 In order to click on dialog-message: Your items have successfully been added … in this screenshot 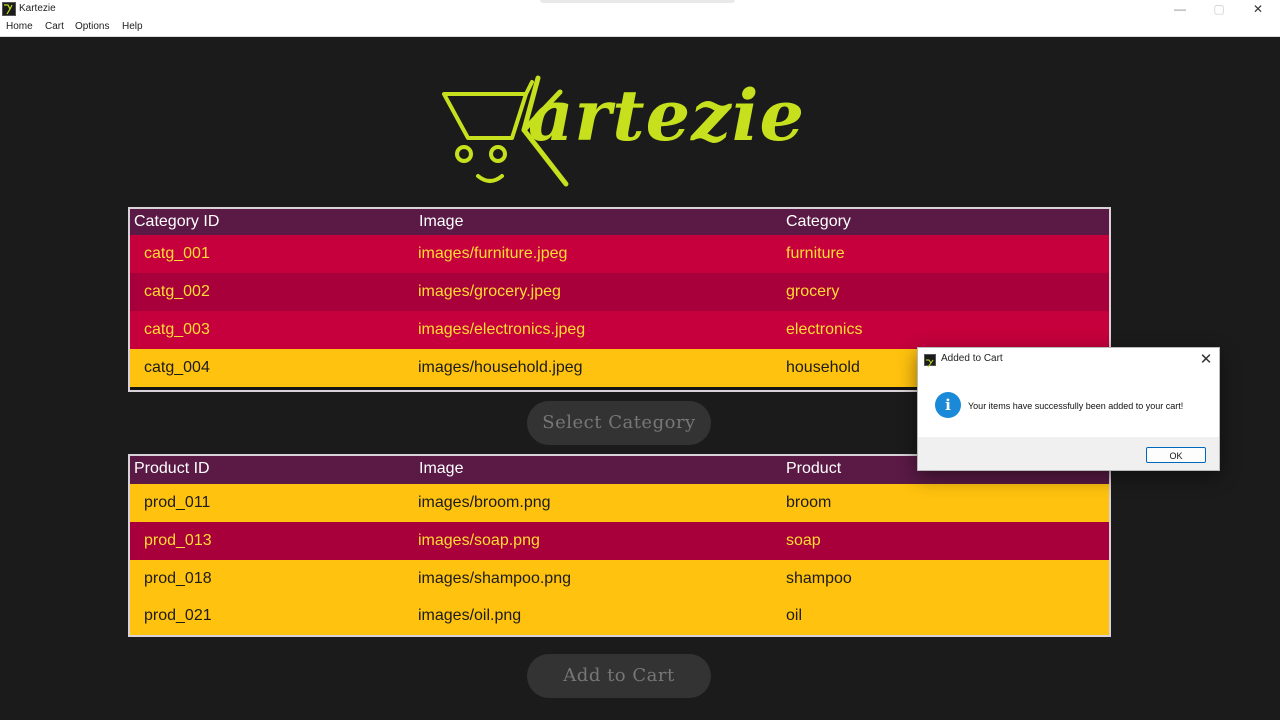, I will do `click(1076, 406)`.